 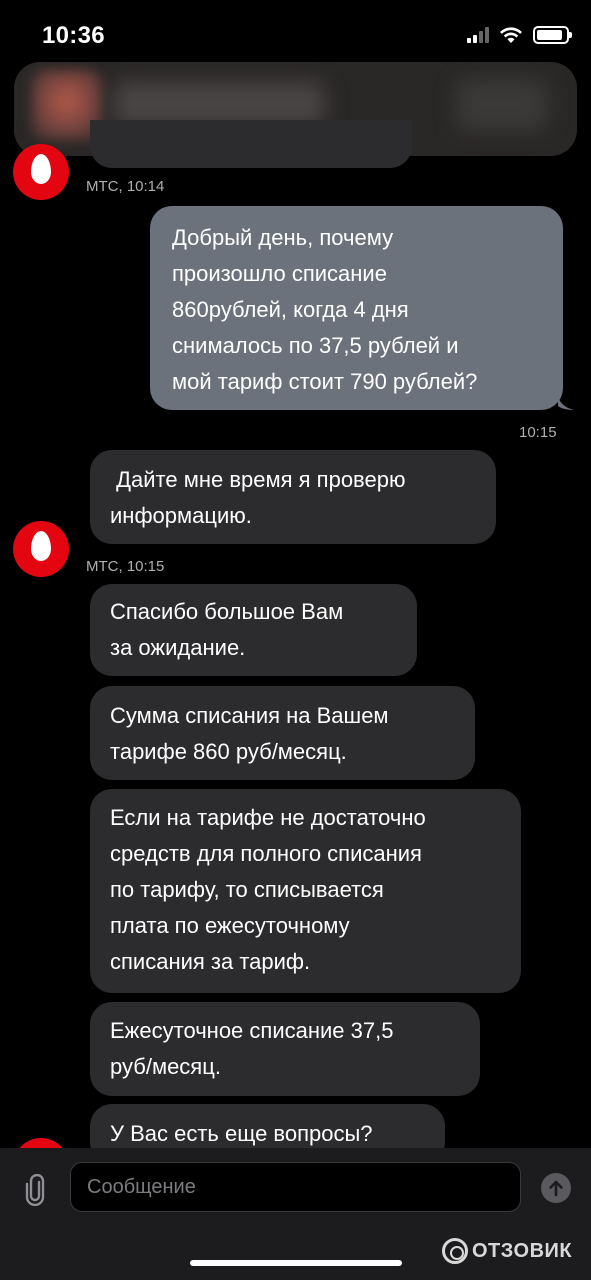 What do you see at coordinates (247, 889) in the screenshot?
I see `message-line: по тарифу, то списывается` at bounding box center [247, 889].